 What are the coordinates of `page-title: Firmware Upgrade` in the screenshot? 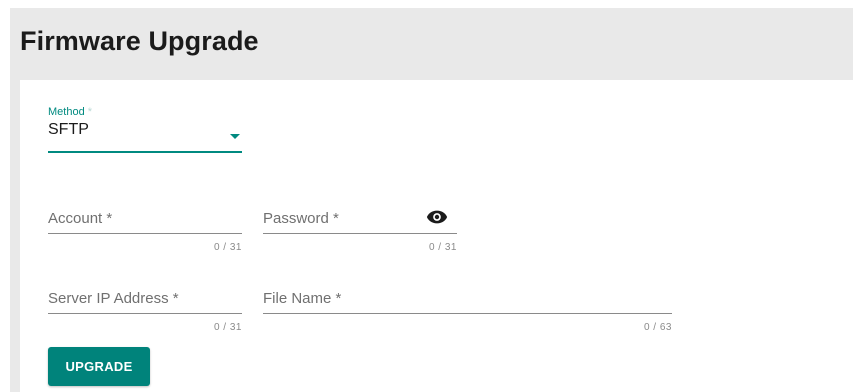 It's located at (139, 41).